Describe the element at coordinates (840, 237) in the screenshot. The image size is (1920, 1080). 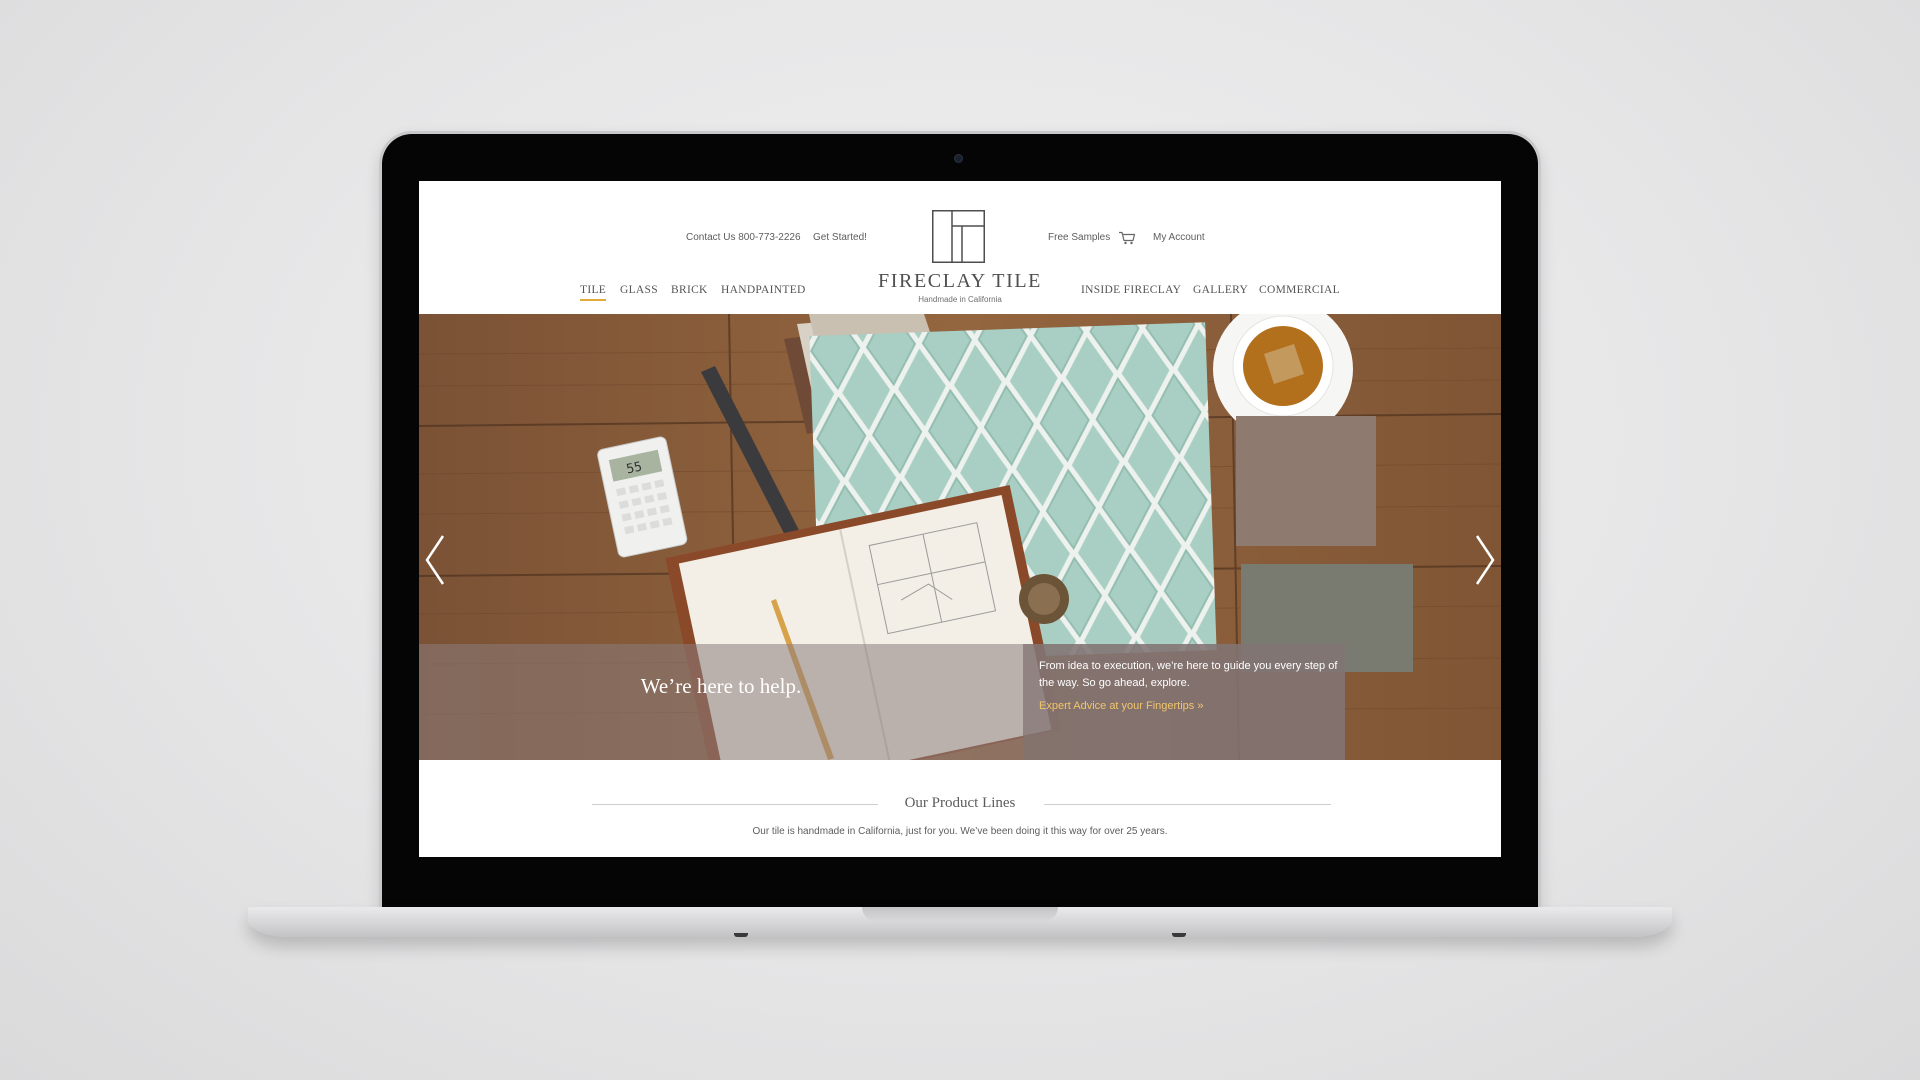
I see `get-started-link: Get Started!` at that location.